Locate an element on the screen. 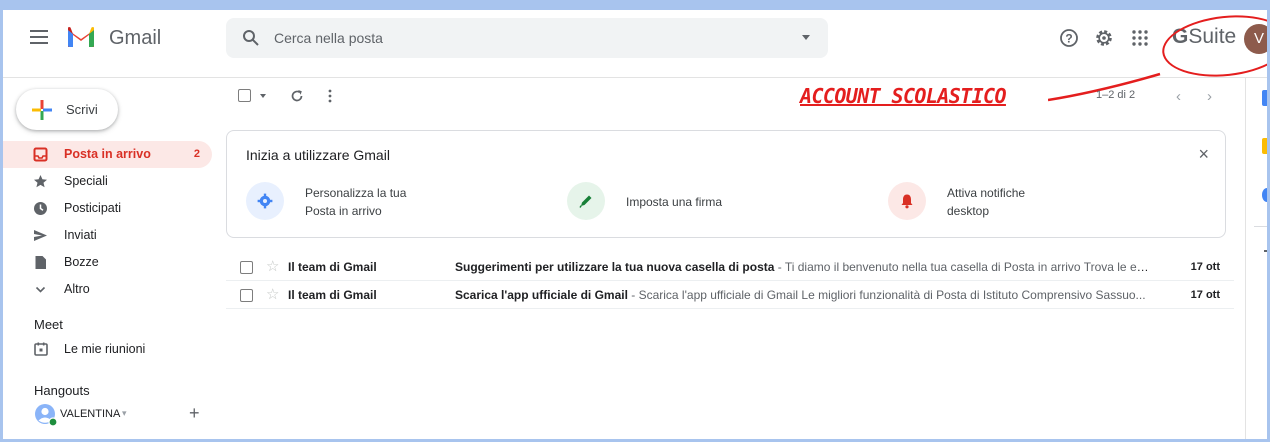 This screenshot has width=1270, height=442. calendar-app-icon is located at coordinates (1266, 98).